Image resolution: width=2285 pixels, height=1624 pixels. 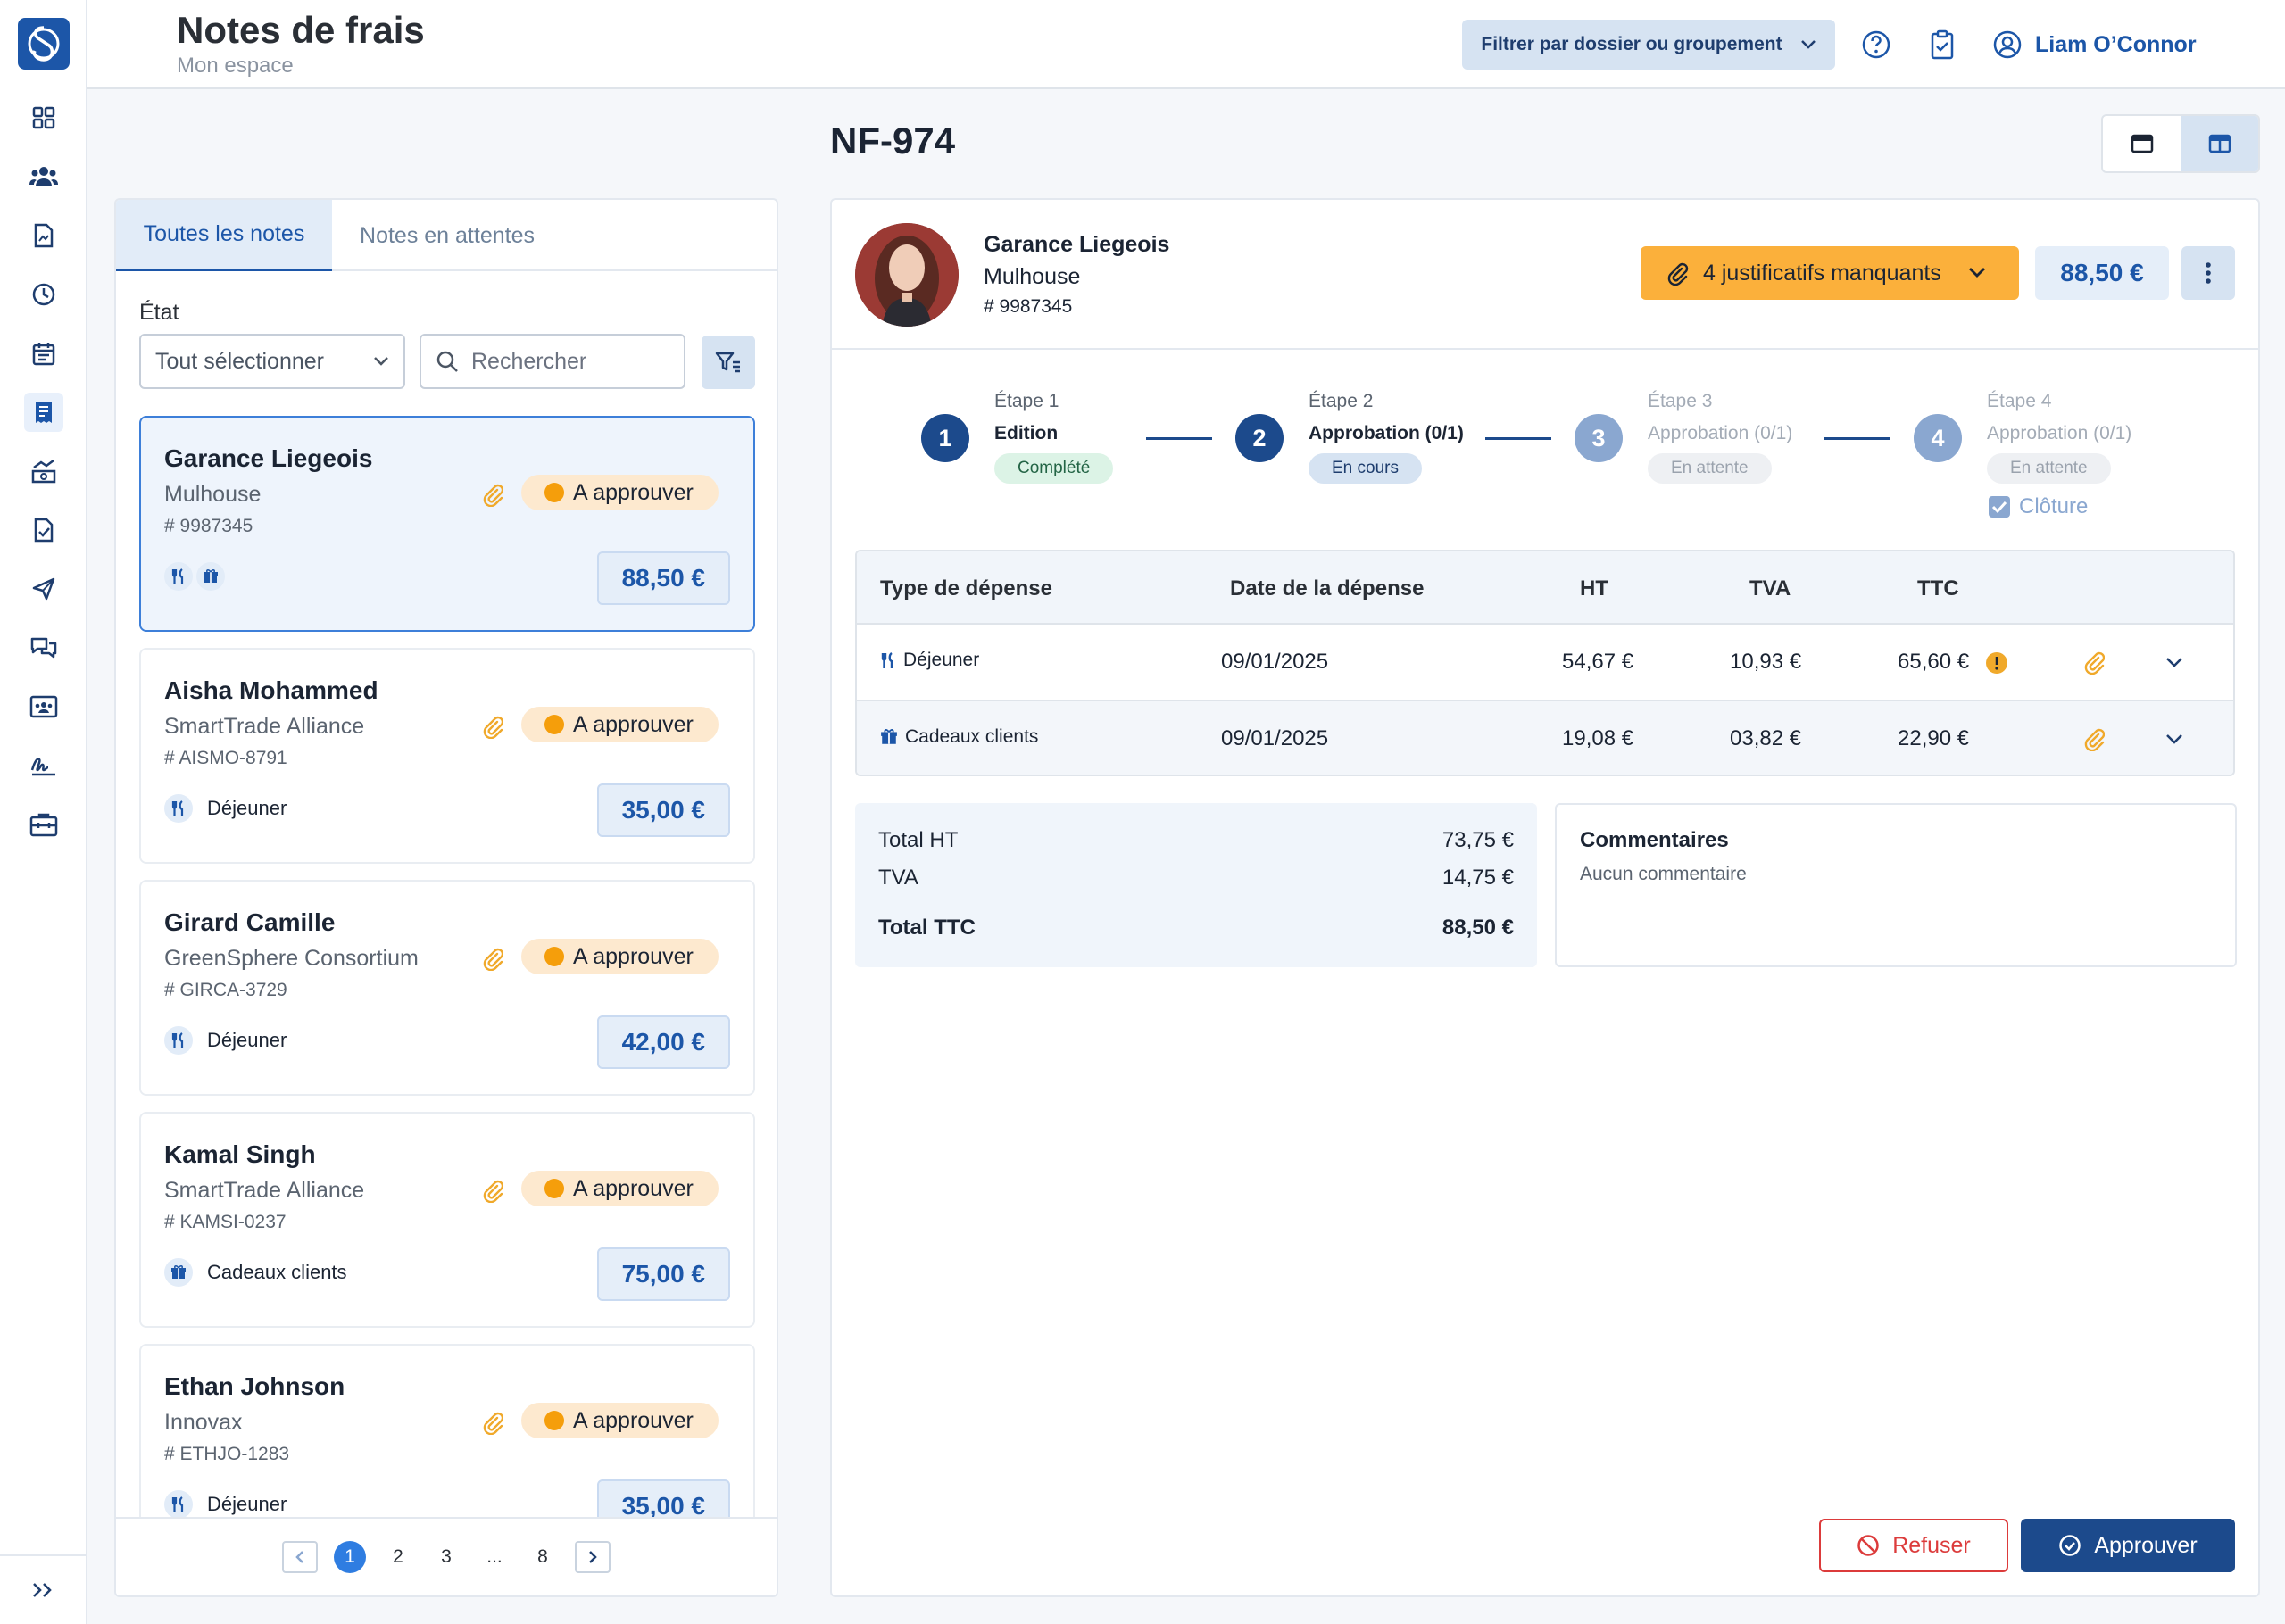 What do you see at coordinates (1942, 44) in the screenshot?
I see `clipboard-check-icon` at bounding box center [1942, 44].